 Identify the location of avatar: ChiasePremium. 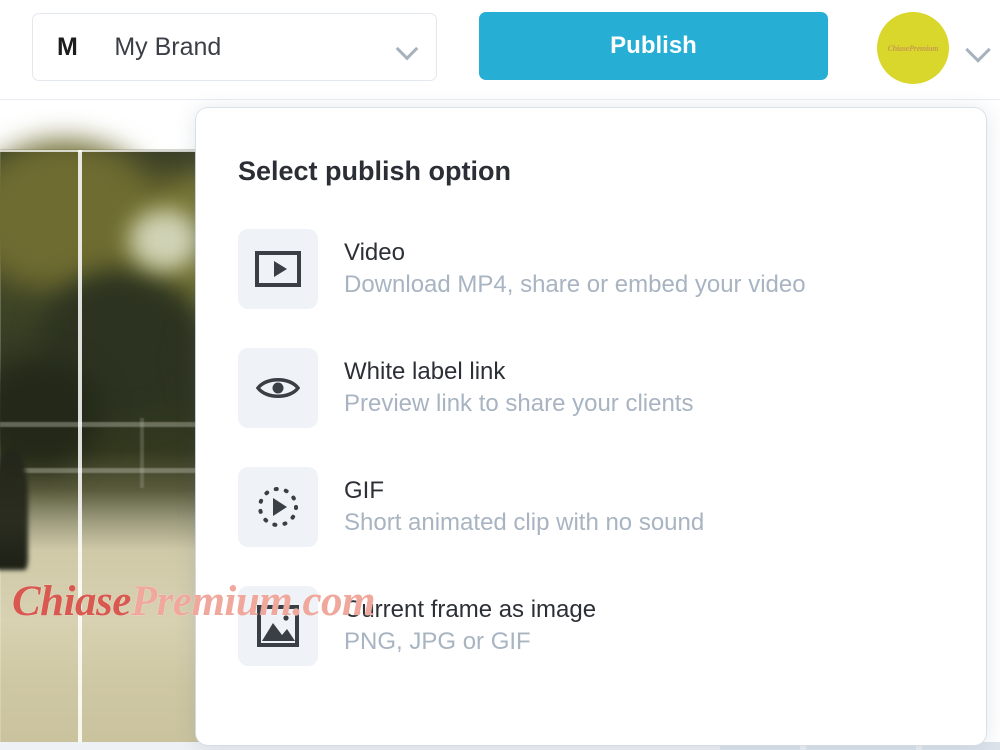
(913, 48).